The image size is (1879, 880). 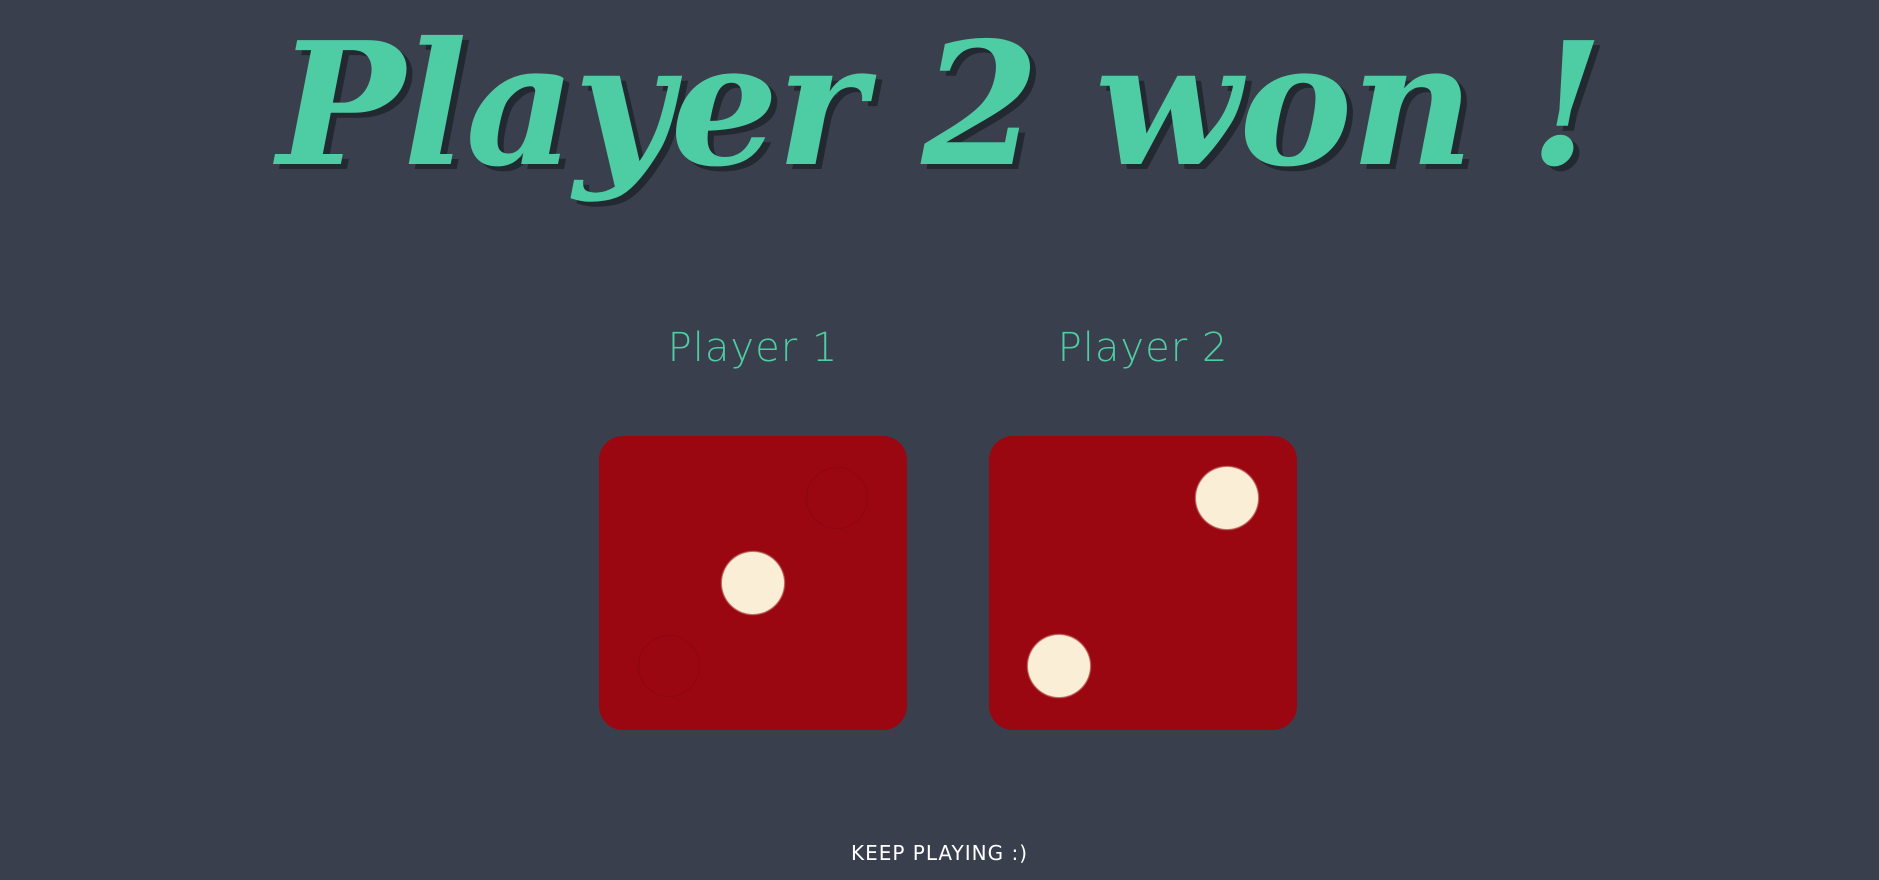 What do you see at coordinates (939, 853) in the screenshot?
I see `keep-playing-link: KEEP PLAYING :)` at bounding box center [939, 853].